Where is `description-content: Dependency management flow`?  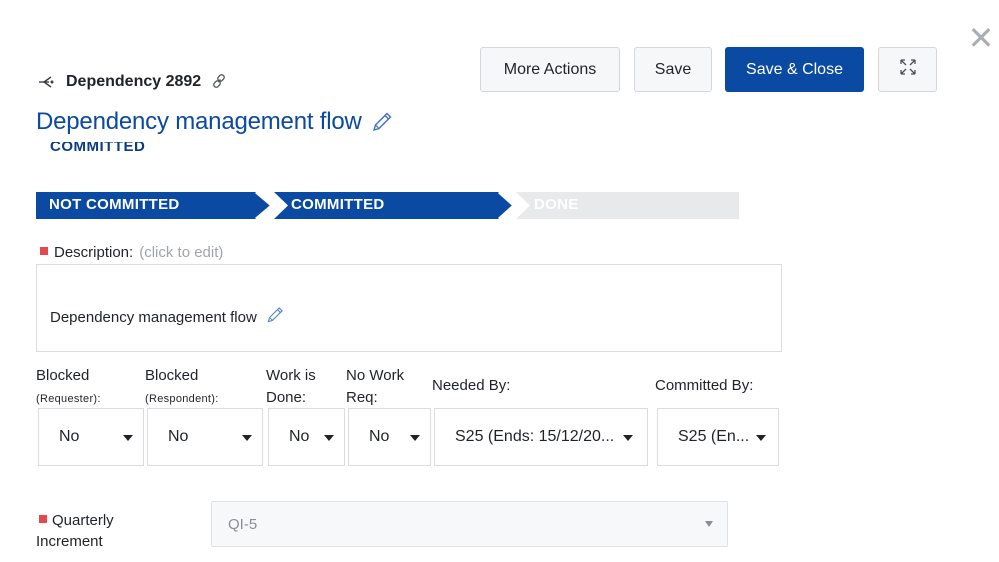 description-content: Dependency management flow is located at coordinates (167, 317).